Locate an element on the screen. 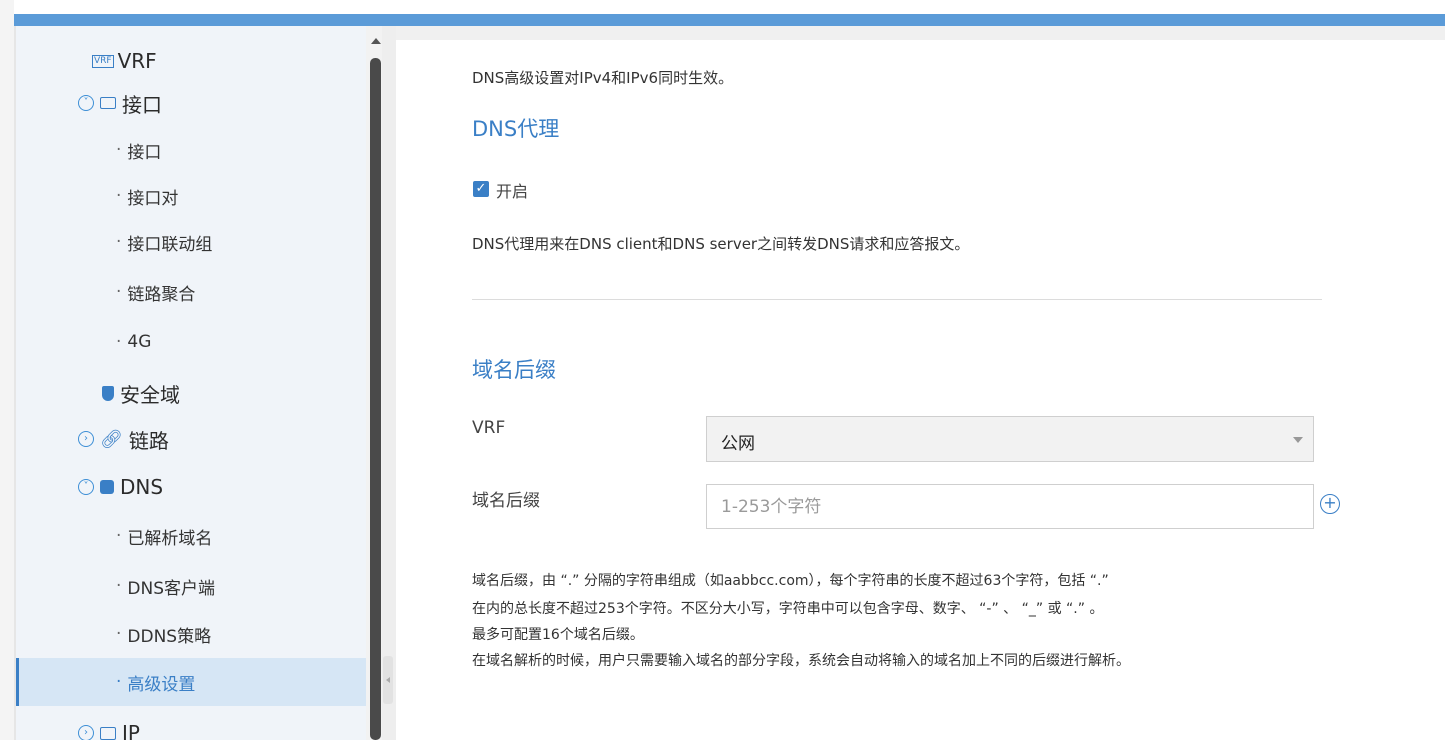  vrf-label: VRF is located at coordinates (489, 428).